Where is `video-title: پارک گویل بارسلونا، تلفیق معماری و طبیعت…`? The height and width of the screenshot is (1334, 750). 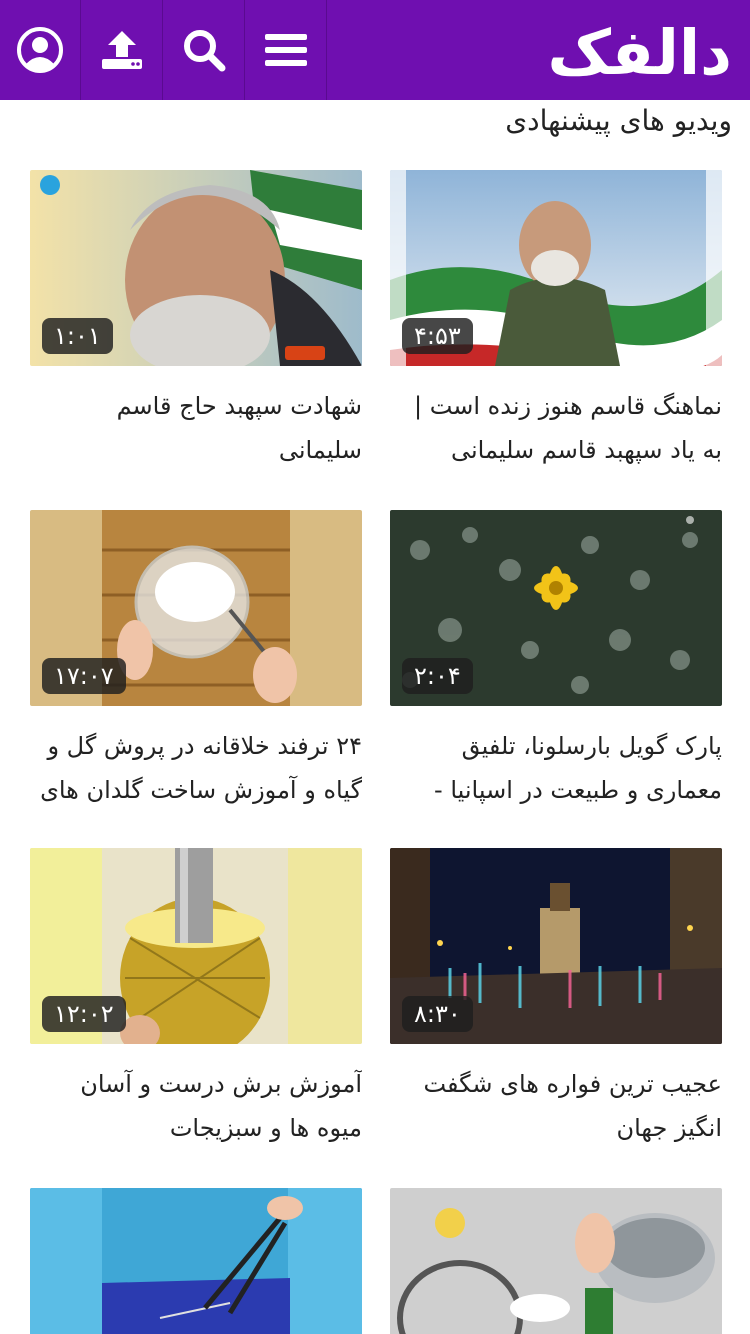
video-title: پارک گویل بارسلونا، تلفیق معماری و طبیعت… is located at coordinates (556, 768).